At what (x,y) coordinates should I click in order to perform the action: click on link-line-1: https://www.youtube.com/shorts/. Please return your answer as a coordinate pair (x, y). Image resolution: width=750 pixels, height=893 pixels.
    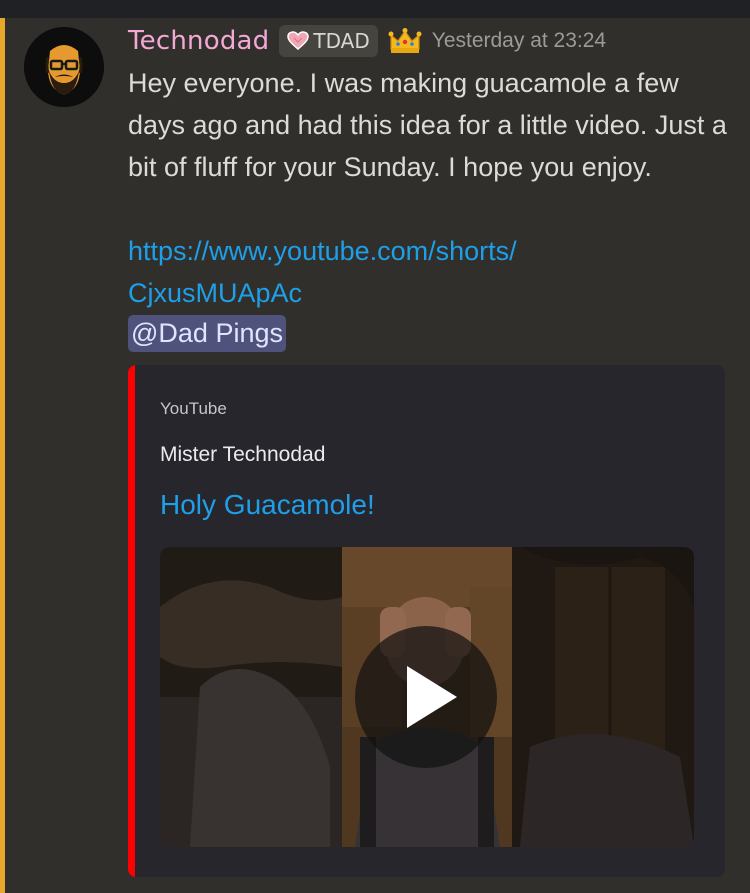
    Looking at the image, I should click on (428, 251).